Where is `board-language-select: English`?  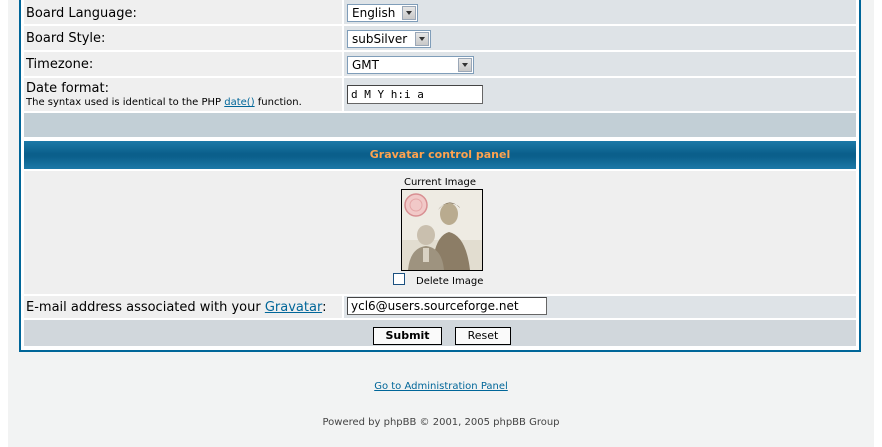
board-language-select: English is located at coordinates (382, 13).